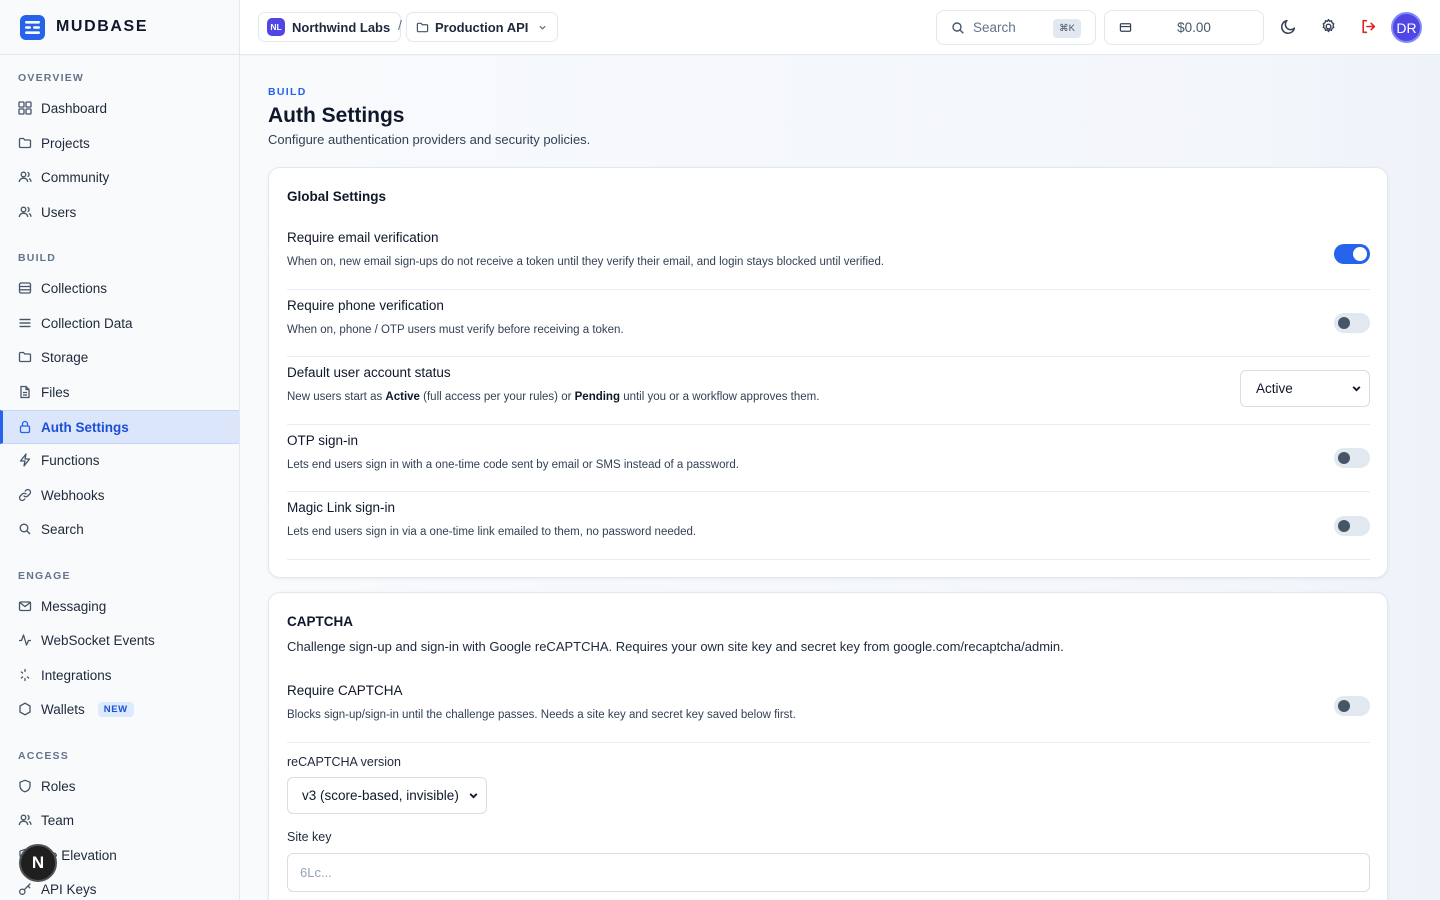  Describe the element at coordinates (25, 529) in the screenshot. I see `search-icon` at that location.